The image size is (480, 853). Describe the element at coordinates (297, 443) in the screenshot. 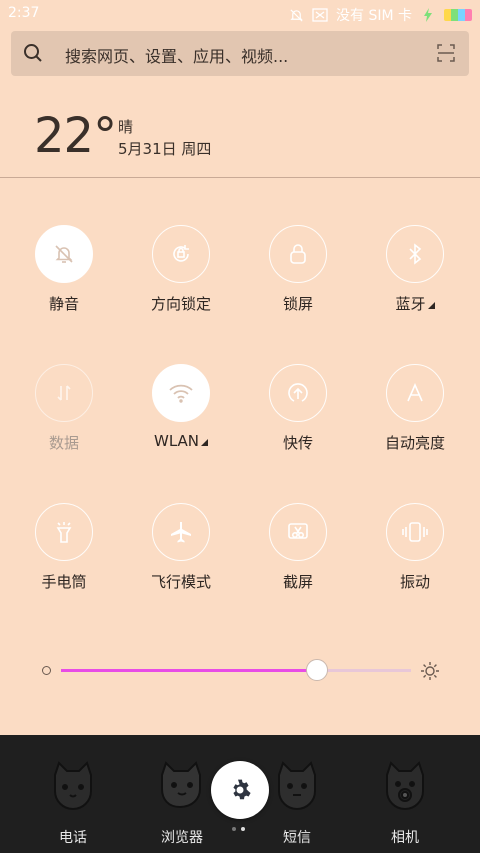

I see `tile-label: 快传` at that location.